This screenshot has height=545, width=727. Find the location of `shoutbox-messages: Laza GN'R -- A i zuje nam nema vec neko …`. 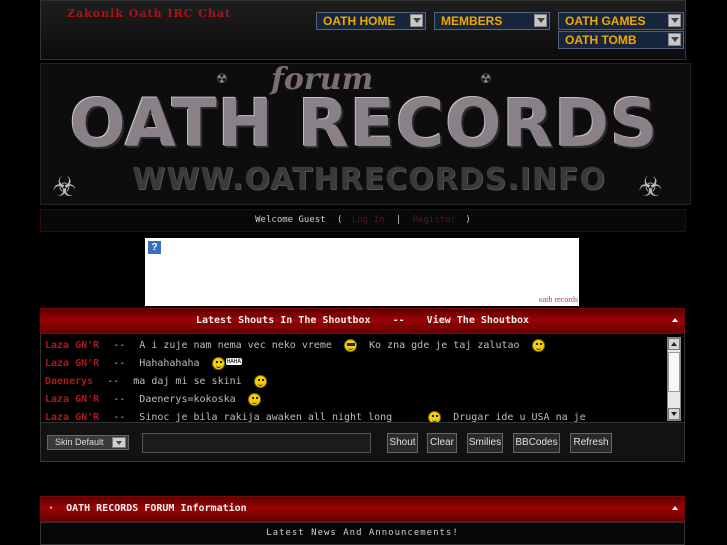

shoutbox-messages: Laza GN'R -- A i zuje nam nema vec neko … is located at coordinates (362, 378).